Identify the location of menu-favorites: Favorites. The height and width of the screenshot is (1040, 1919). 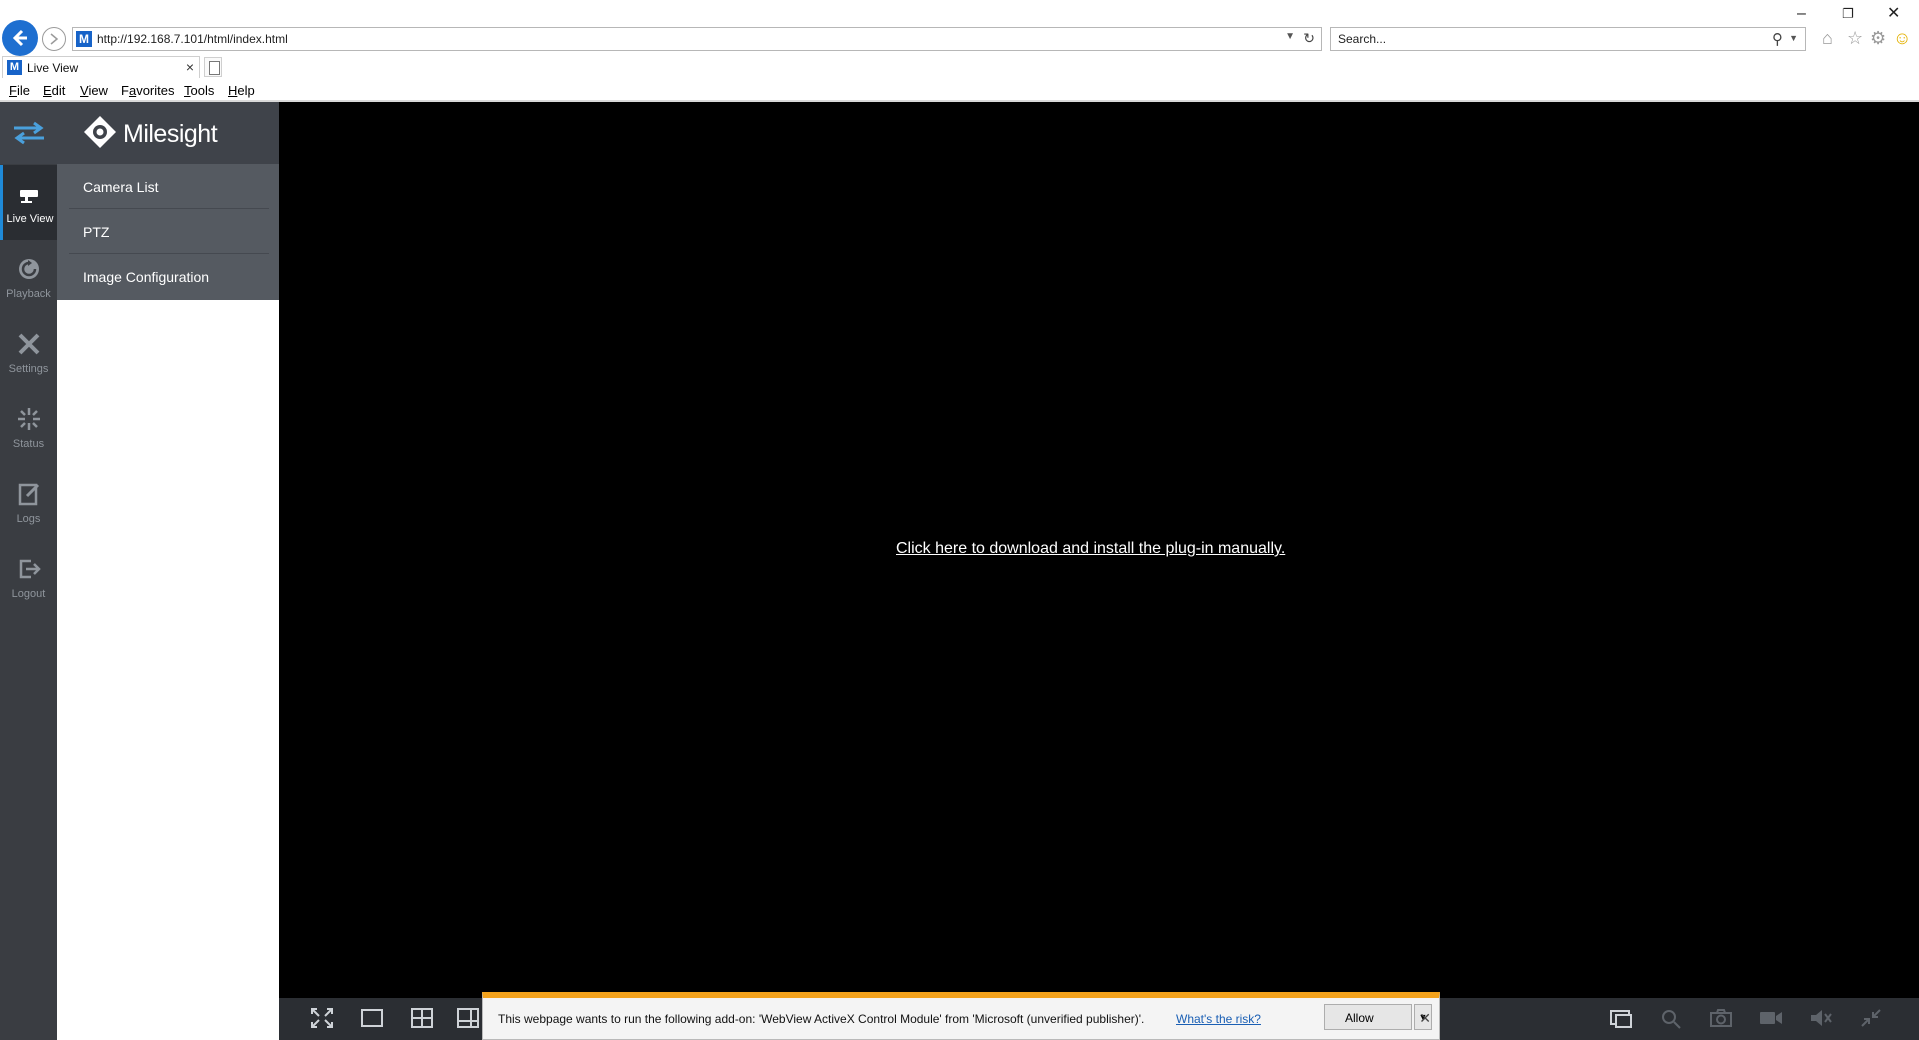
(147, 90).